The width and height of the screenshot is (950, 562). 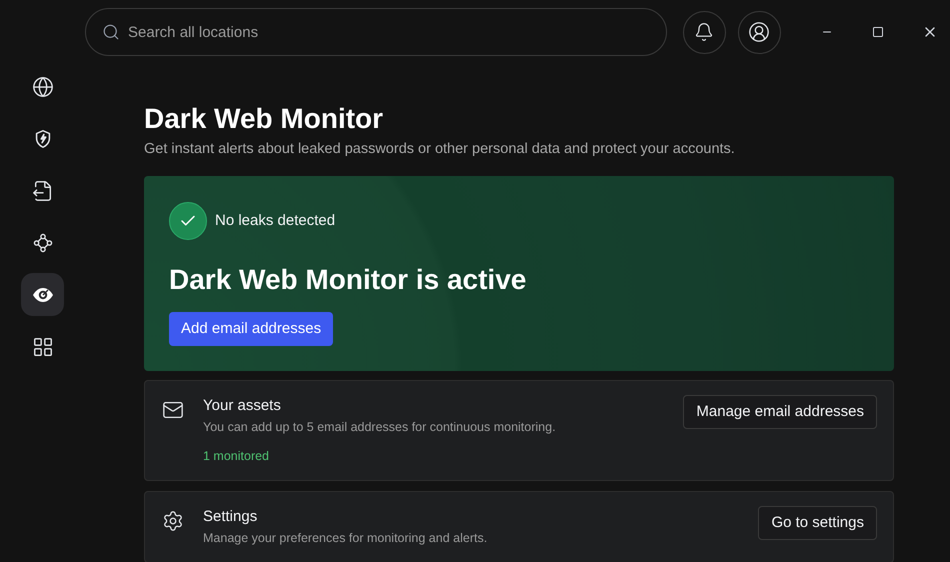 What do you see at coordinates (43, 191) in the screenshot?
I see `file-arrow-icon` at bounding box center [43, 191].